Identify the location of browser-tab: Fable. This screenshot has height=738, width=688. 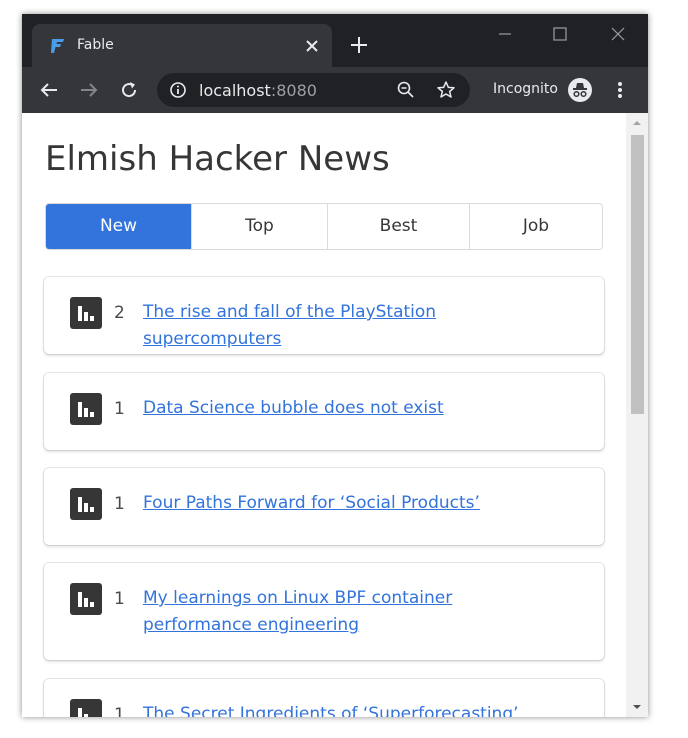
(182, 45).